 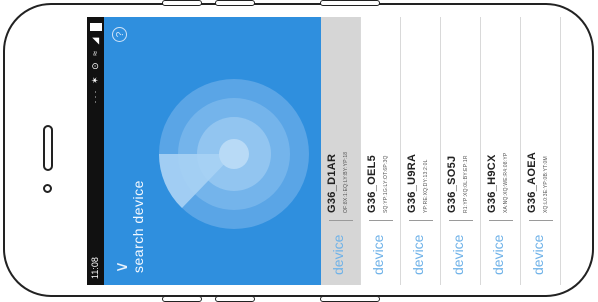 I want to click on page-title: search device, so click(x=138, y=226).